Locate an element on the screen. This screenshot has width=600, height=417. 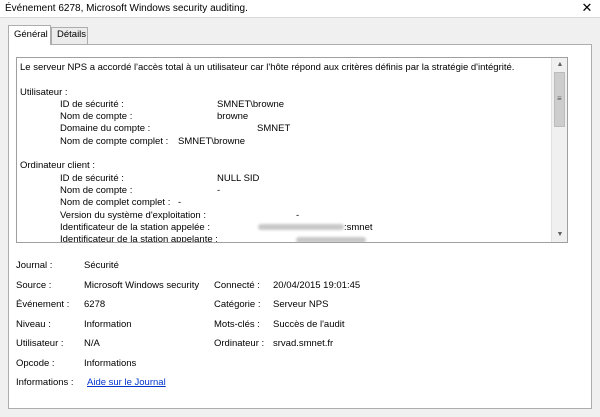
scroll-down-icon: ▼ is located at coordinates (559, 235).